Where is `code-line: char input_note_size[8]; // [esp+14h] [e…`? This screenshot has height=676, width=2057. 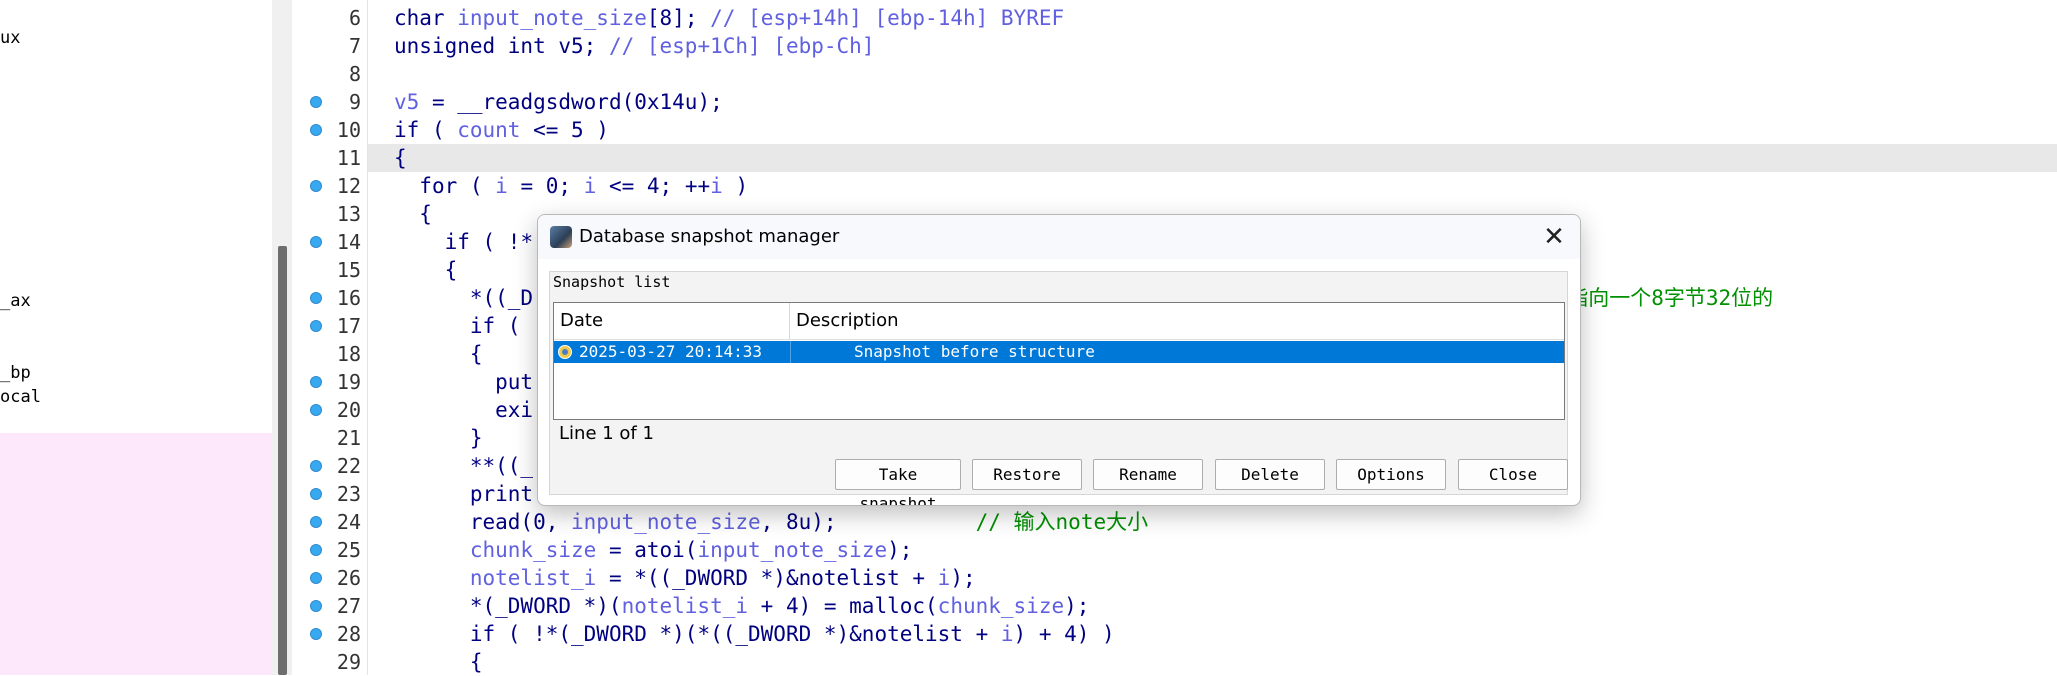
code-line: char input_note_size[8]; // [esp+14h] [e… is located at coordinates (1212, 18).